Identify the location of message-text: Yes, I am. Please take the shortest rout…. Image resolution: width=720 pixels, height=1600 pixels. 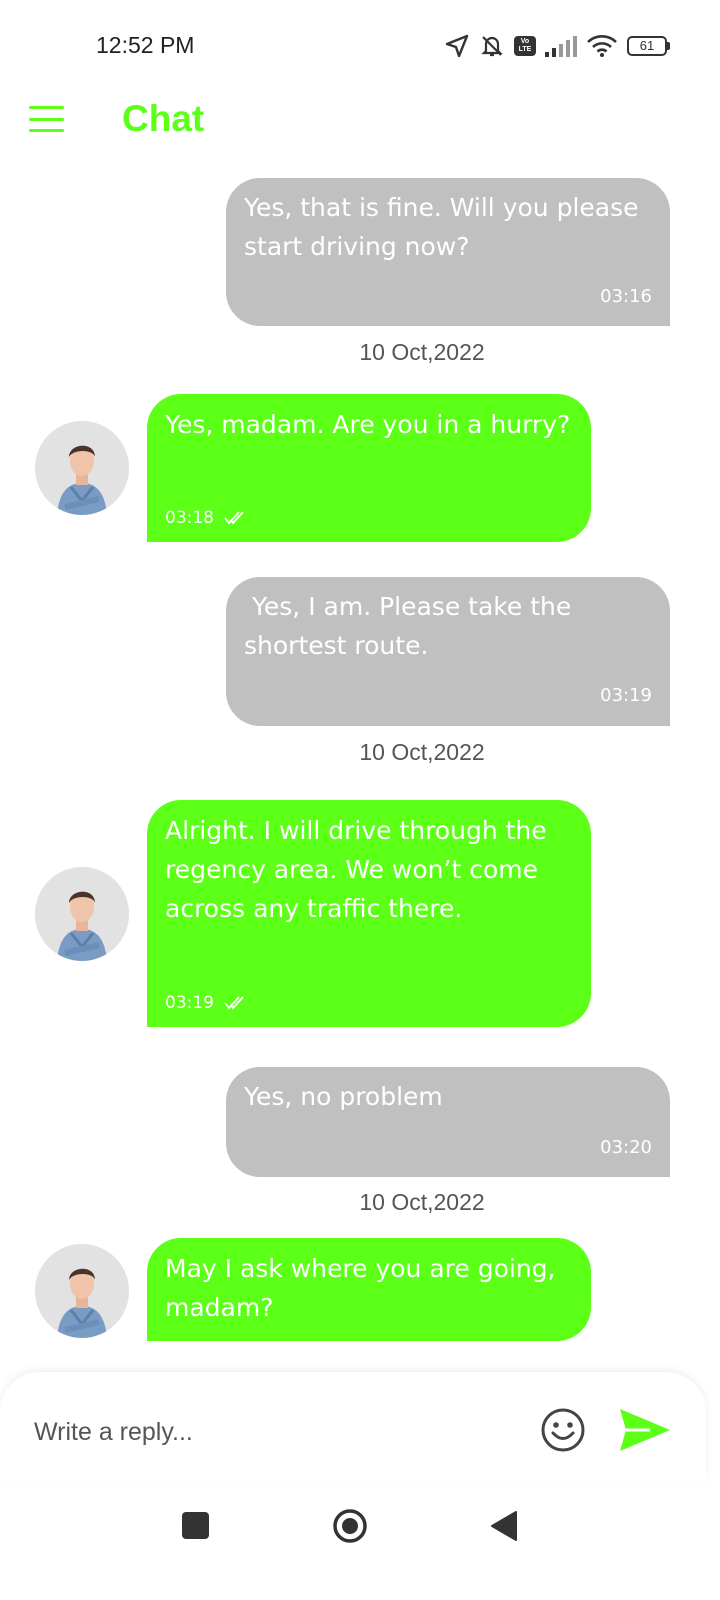
(412, 626).